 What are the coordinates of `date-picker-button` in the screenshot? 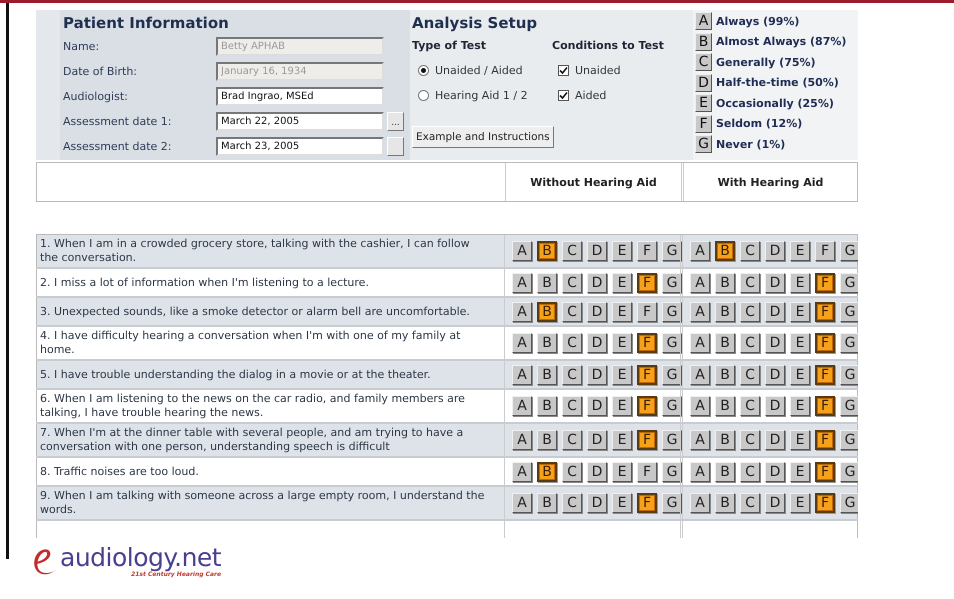 It's located at (395, 146).